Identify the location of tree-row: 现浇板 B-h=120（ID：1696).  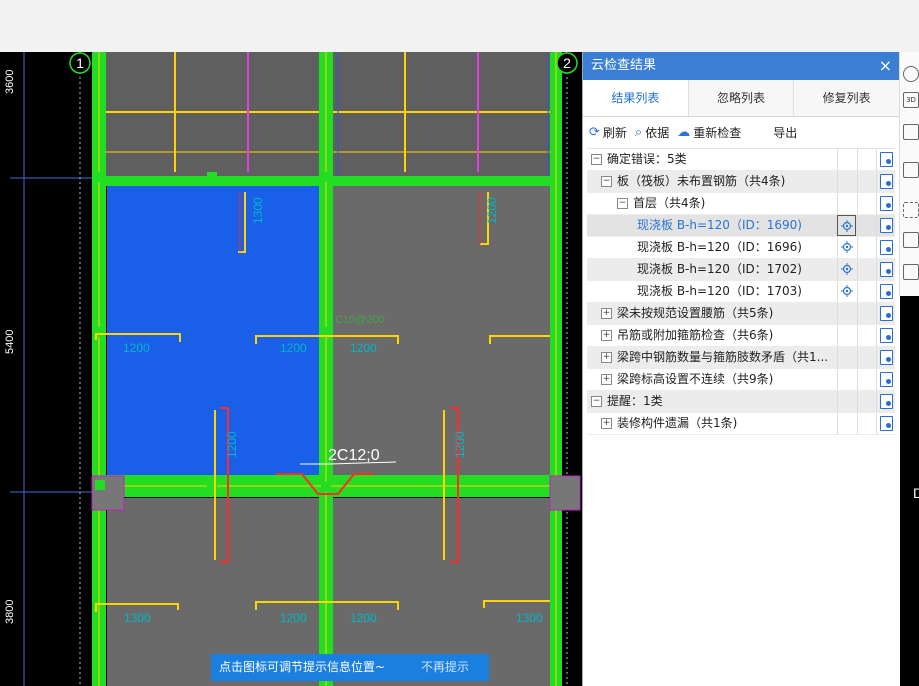
(741, 248).